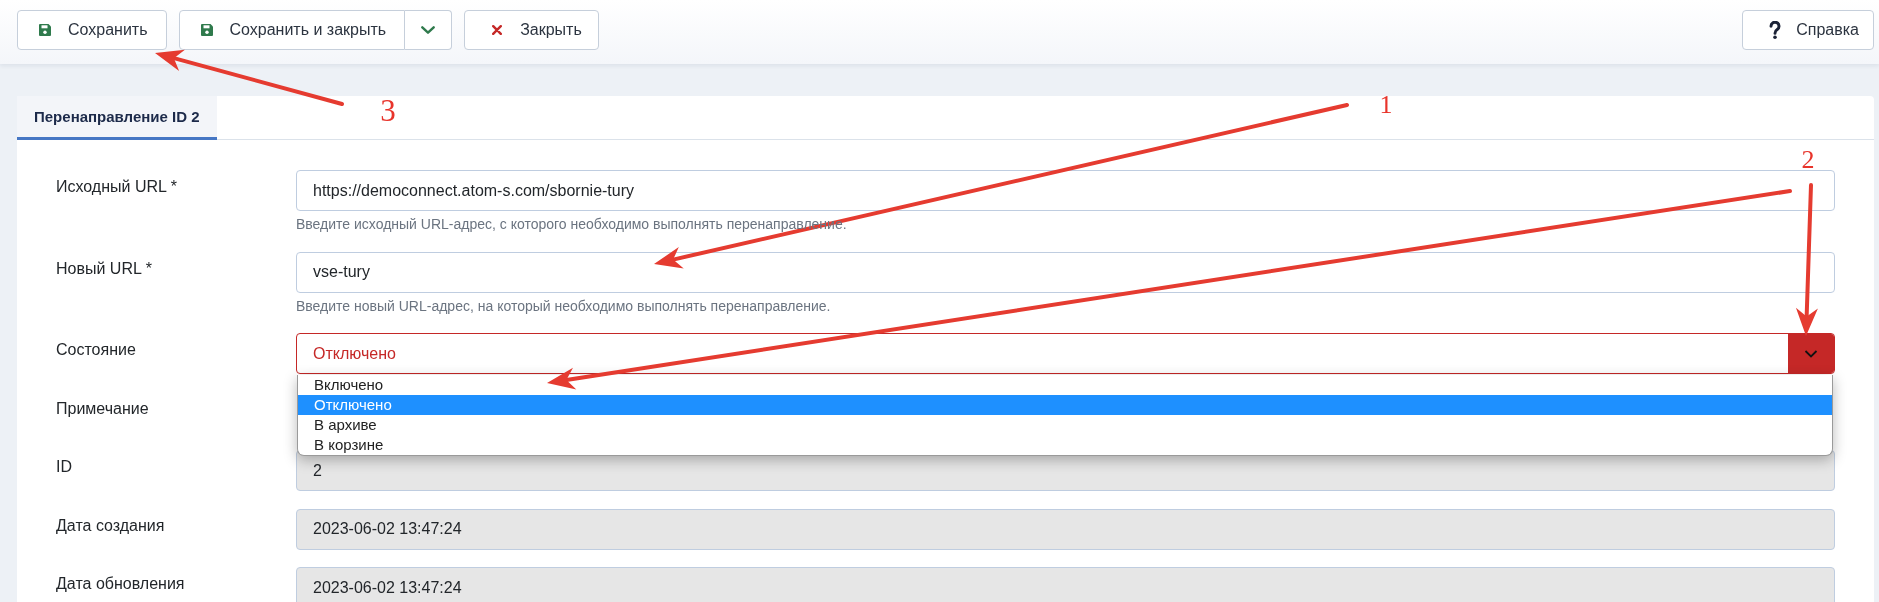  I want to click on field-label: Примечание, so click(103, 408).